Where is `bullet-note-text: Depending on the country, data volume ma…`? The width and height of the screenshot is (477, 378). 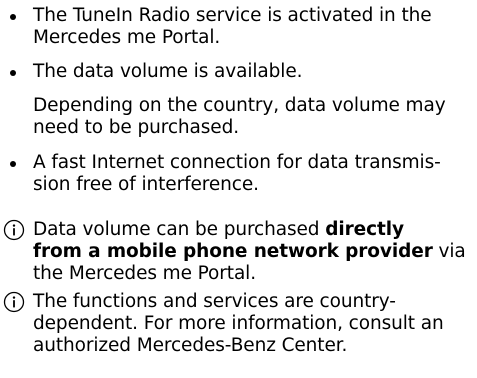 bullet-note-text: Depending on the country, data volume ma… is located at coordinates (239, 116).